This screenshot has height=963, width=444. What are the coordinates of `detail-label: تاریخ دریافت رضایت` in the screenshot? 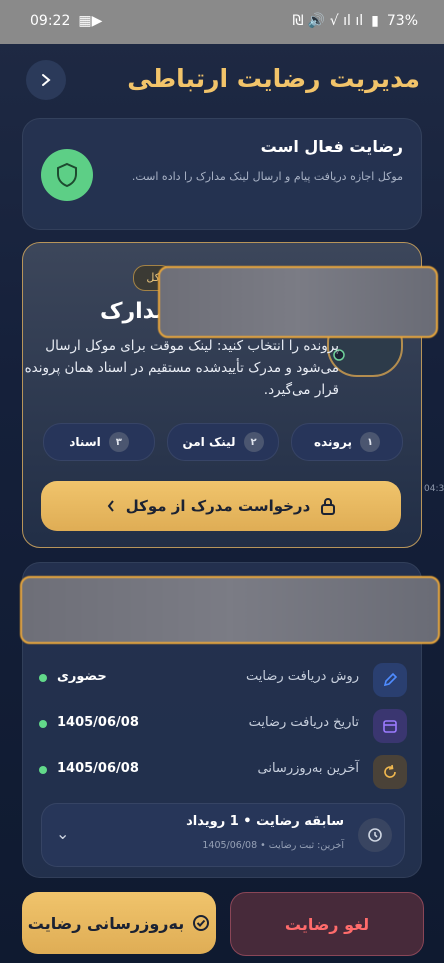 It's located at (303, 722).